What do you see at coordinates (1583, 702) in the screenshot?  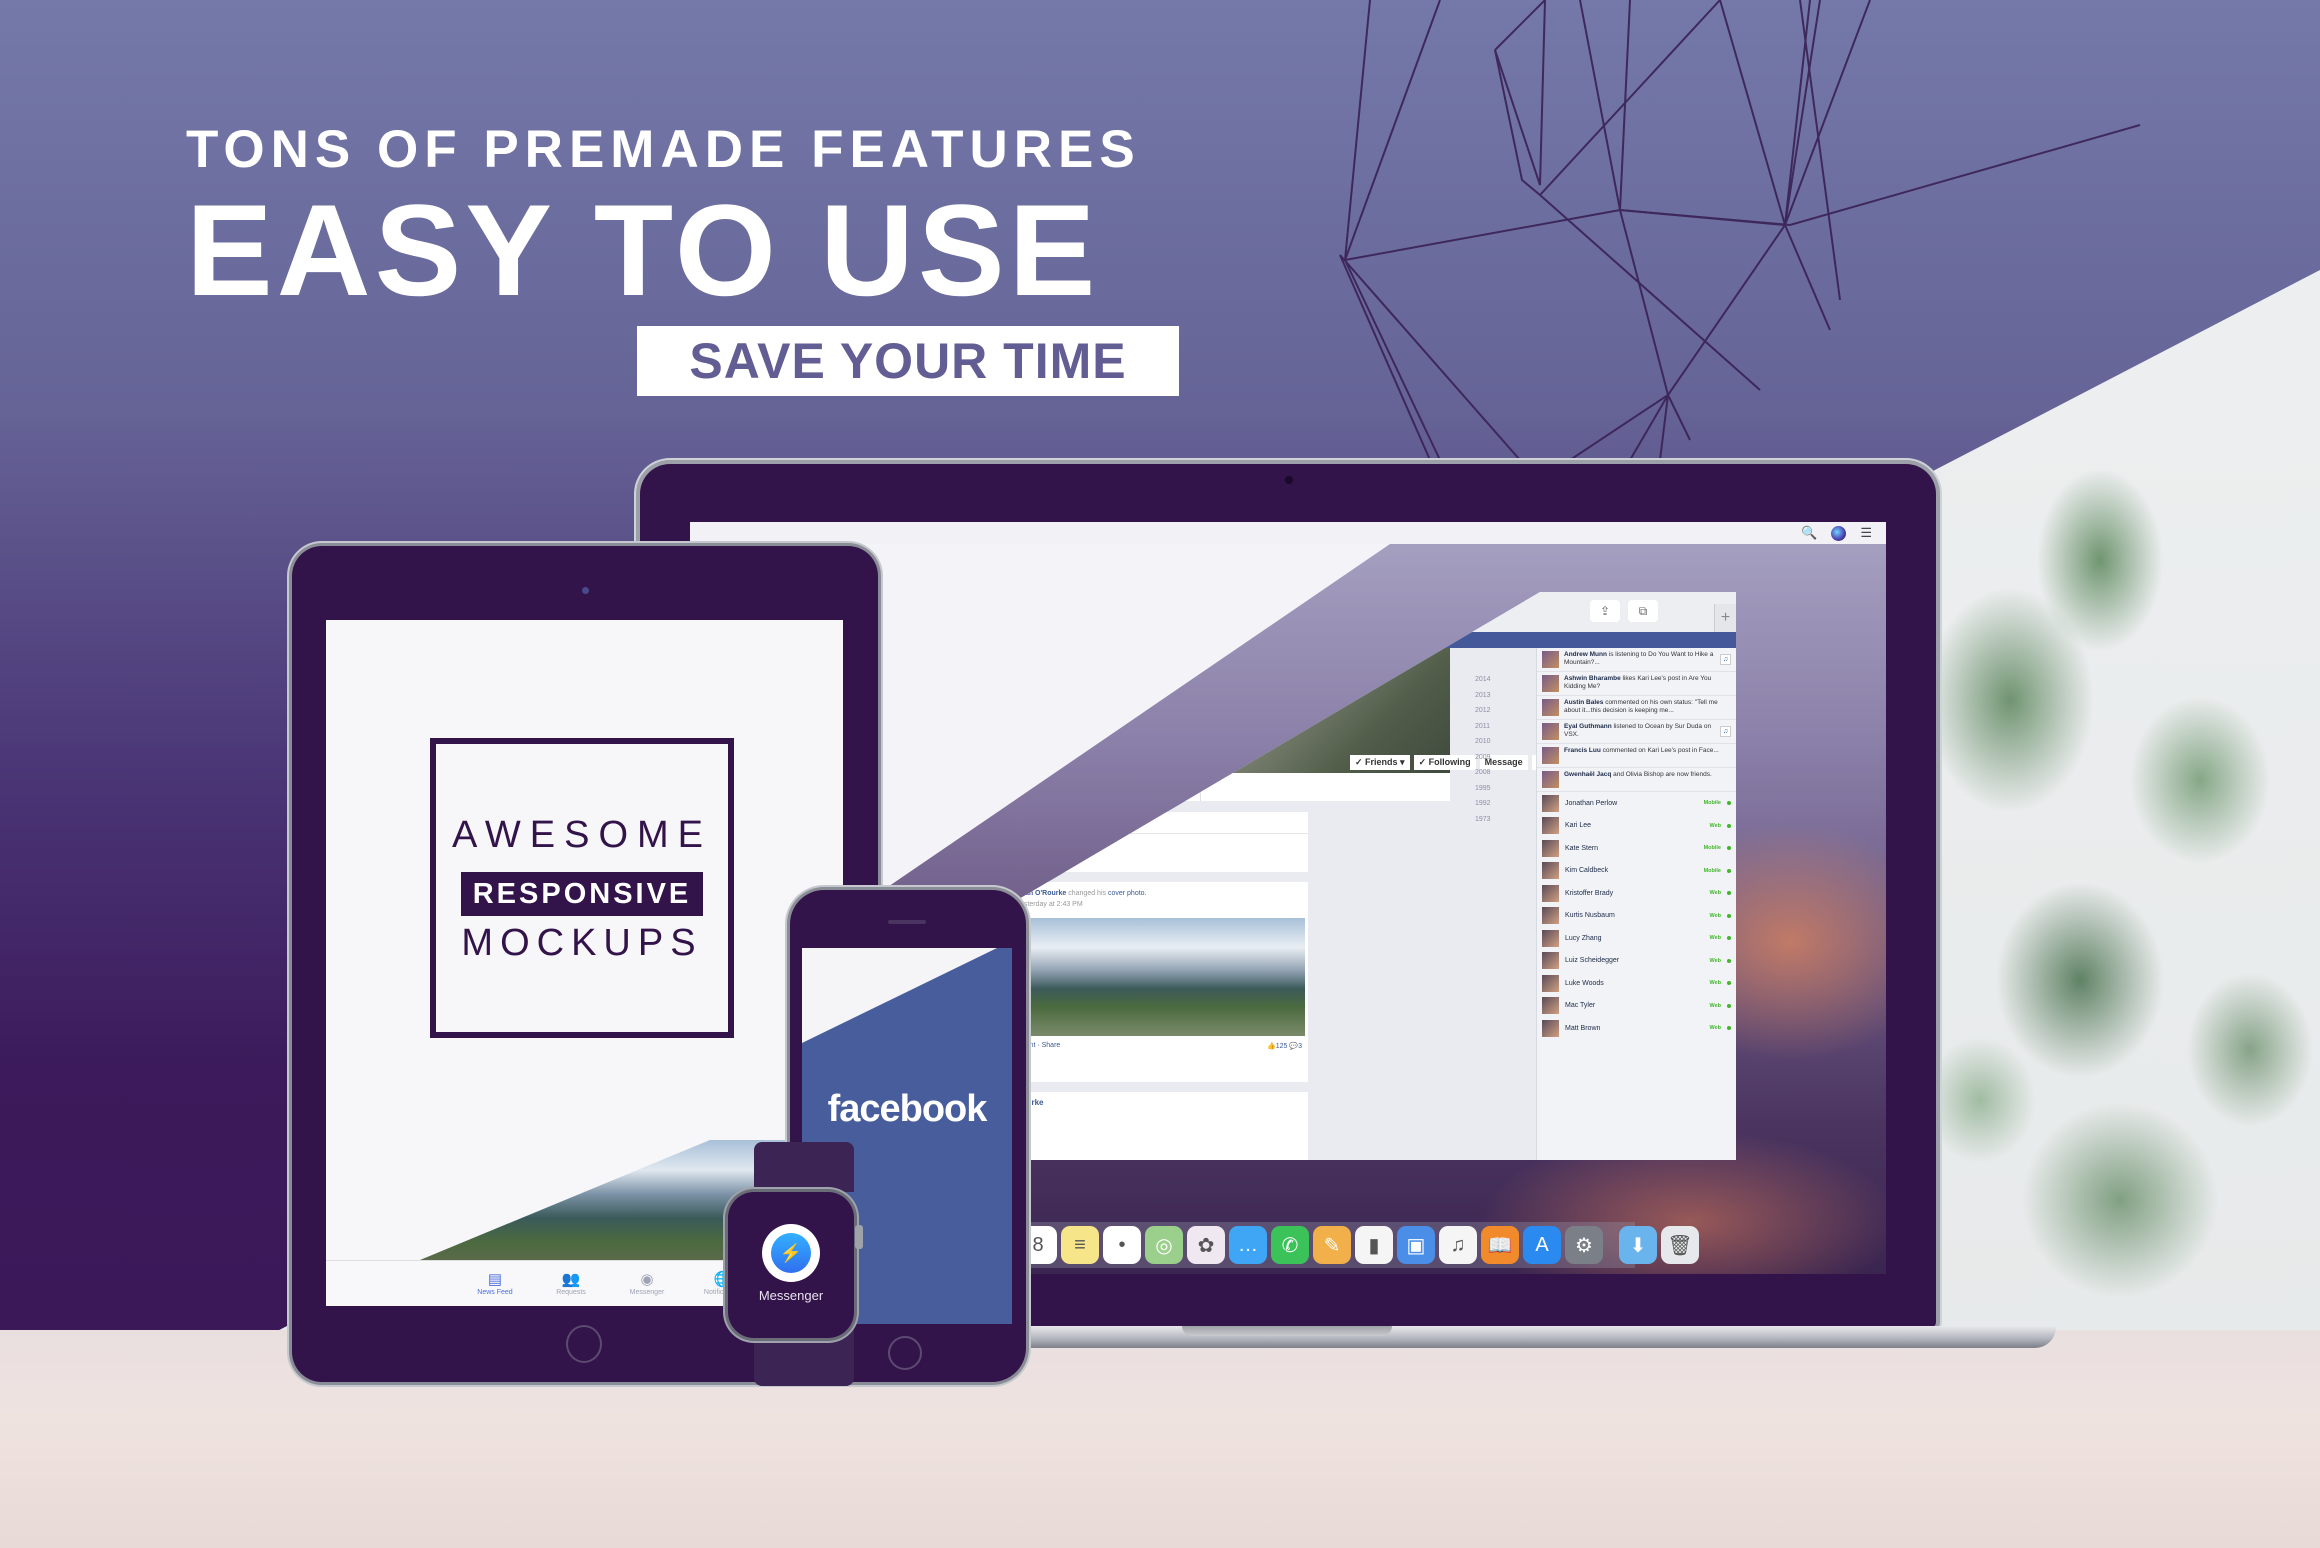 I see `ticker-name: Austin Bales` at bounding box center [1583, 702].